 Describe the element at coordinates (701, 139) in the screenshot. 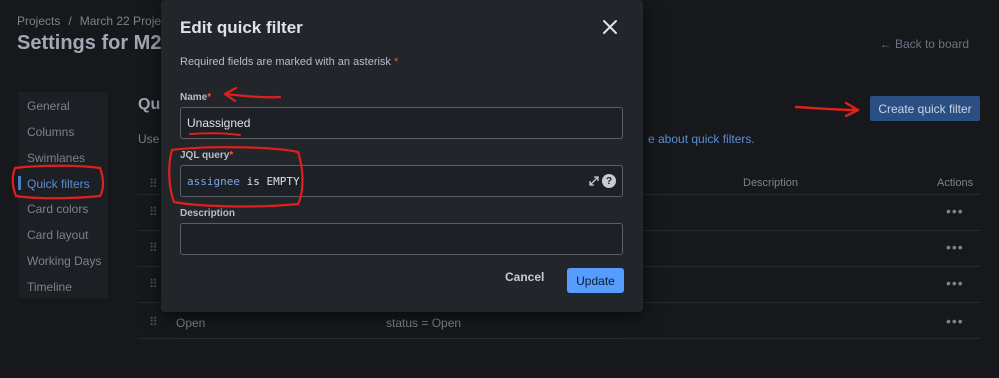

I see `learn-more-link: e about quick filters.` at that location.